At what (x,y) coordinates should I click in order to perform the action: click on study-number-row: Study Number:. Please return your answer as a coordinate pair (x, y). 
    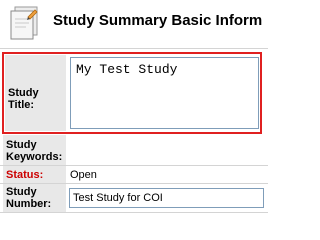
    Looking at the image, I should click on (134, 198).